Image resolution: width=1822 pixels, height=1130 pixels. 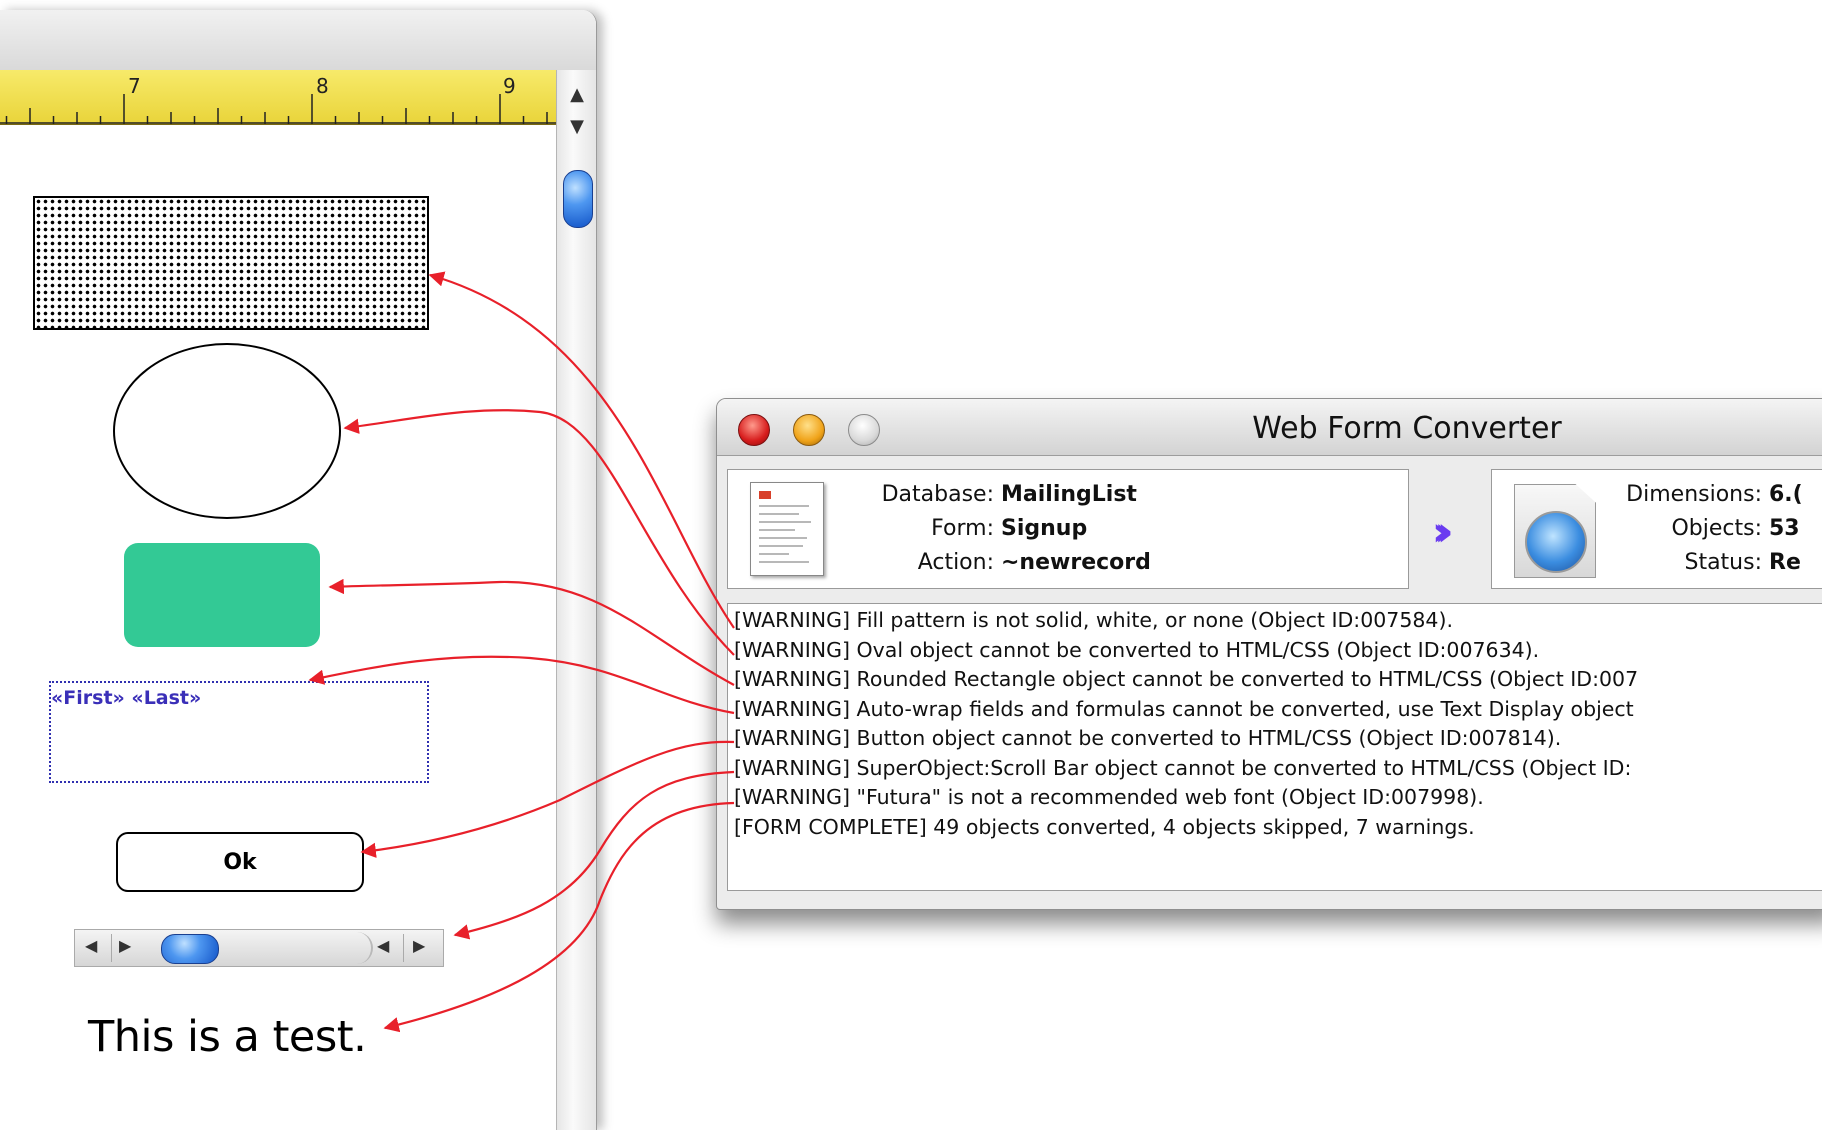 I want to click on action-label: Action:, so click(x=955, y=562).